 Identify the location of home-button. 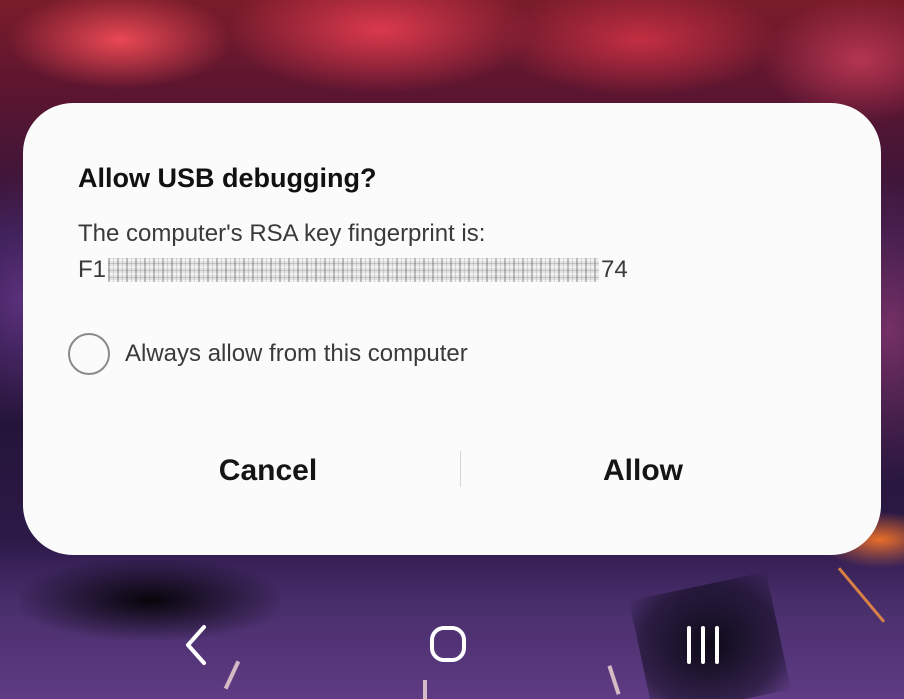
(448, 645).